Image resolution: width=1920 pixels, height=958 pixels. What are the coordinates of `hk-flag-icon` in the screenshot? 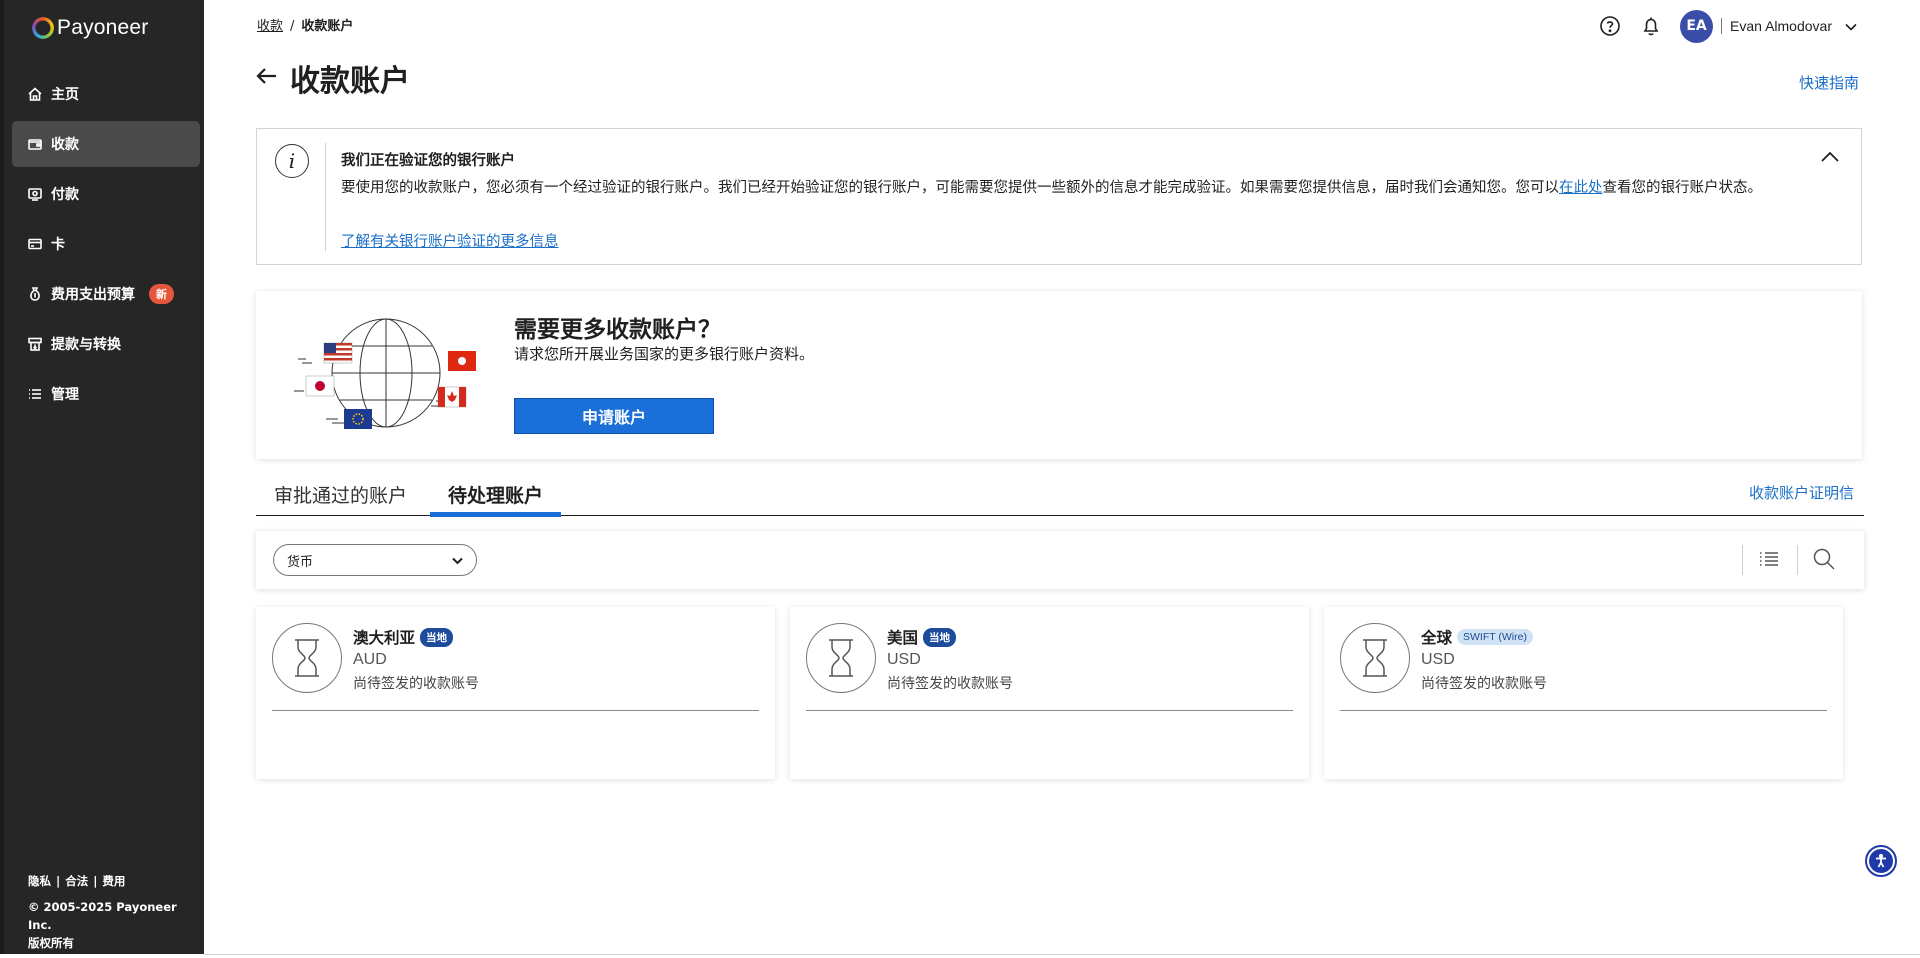 It's located at (462, 361).